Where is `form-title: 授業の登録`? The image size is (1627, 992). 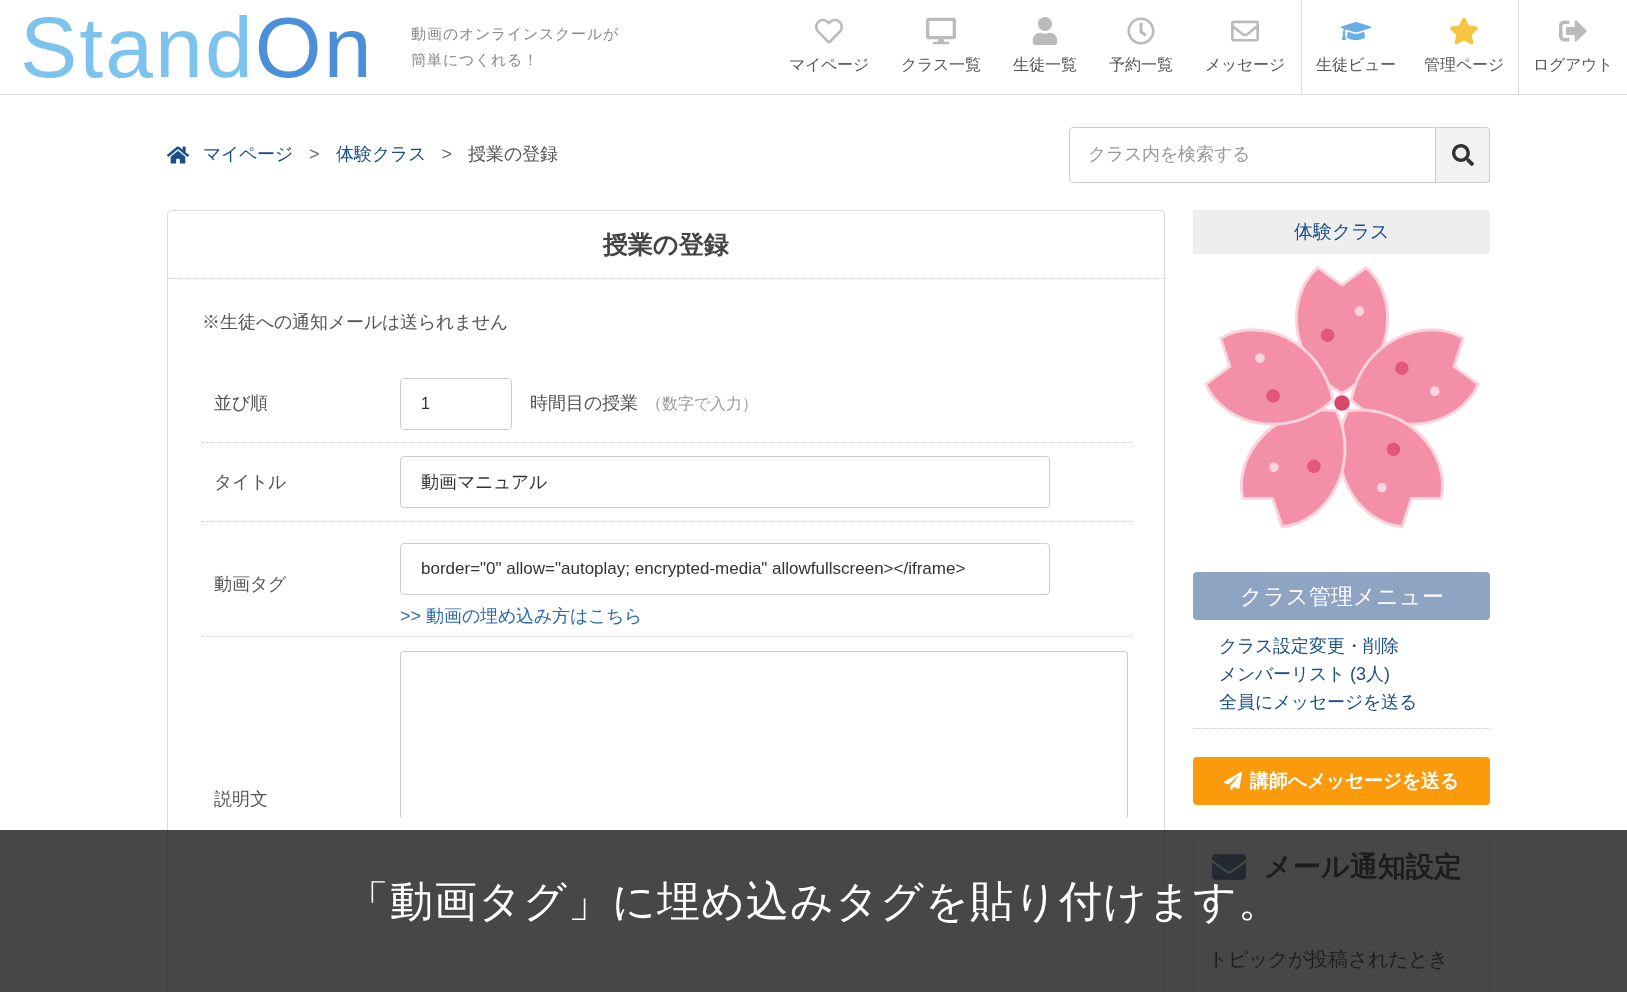
form-title: 授業の登録 is located at coordinates (666, 244).